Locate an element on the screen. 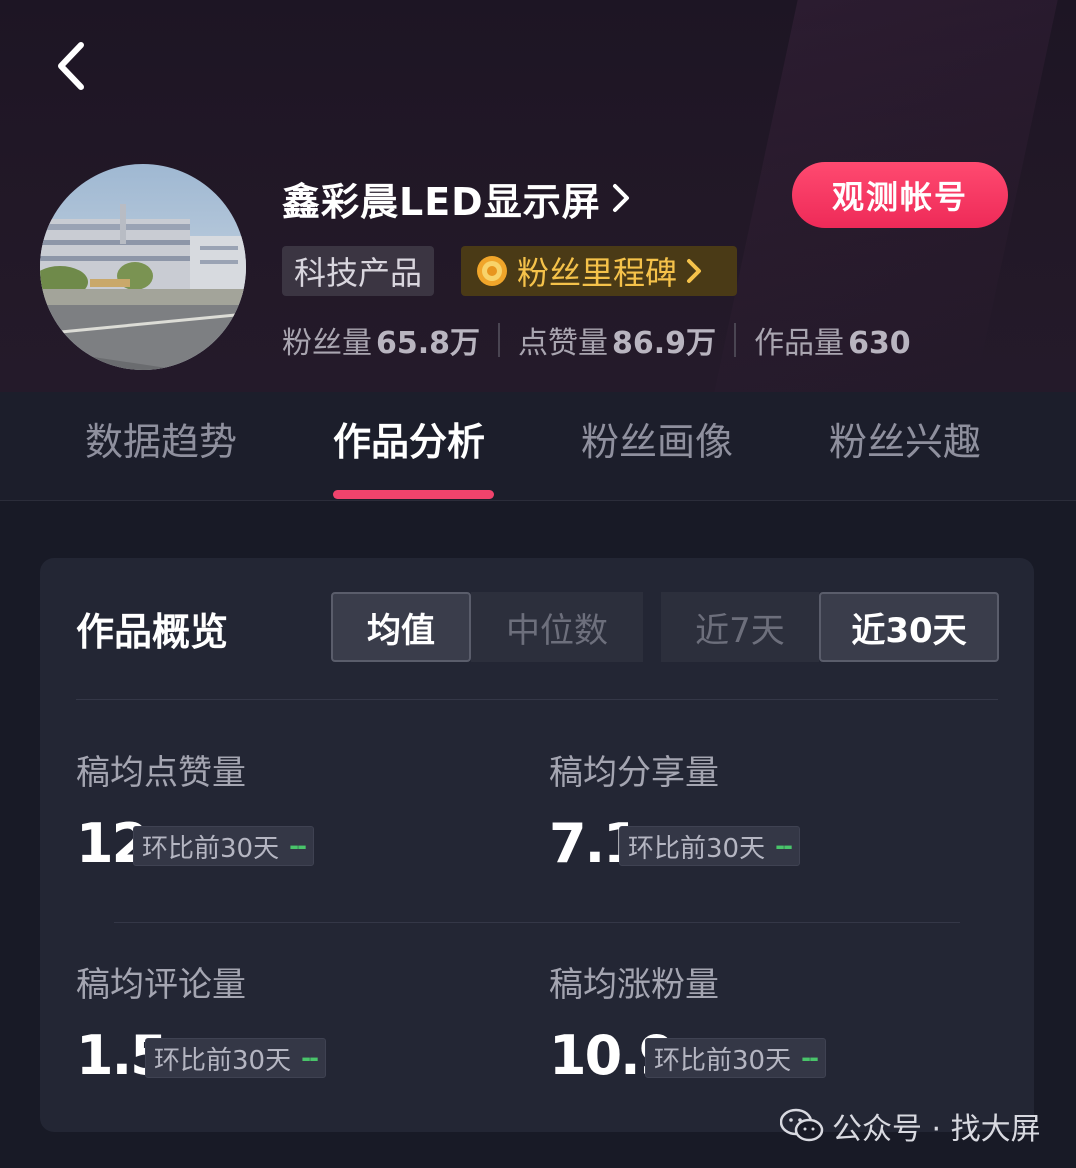 The image size is (1076, 1168). back-button is located at coordinates (70, 66).